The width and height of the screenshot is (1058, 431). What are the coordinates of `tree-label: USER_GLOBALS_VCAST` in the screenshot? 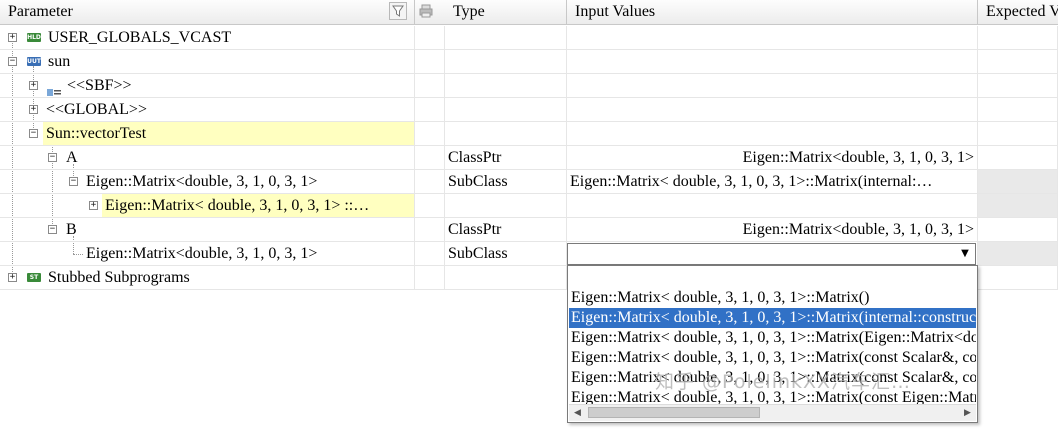 It's located at (140, 37).